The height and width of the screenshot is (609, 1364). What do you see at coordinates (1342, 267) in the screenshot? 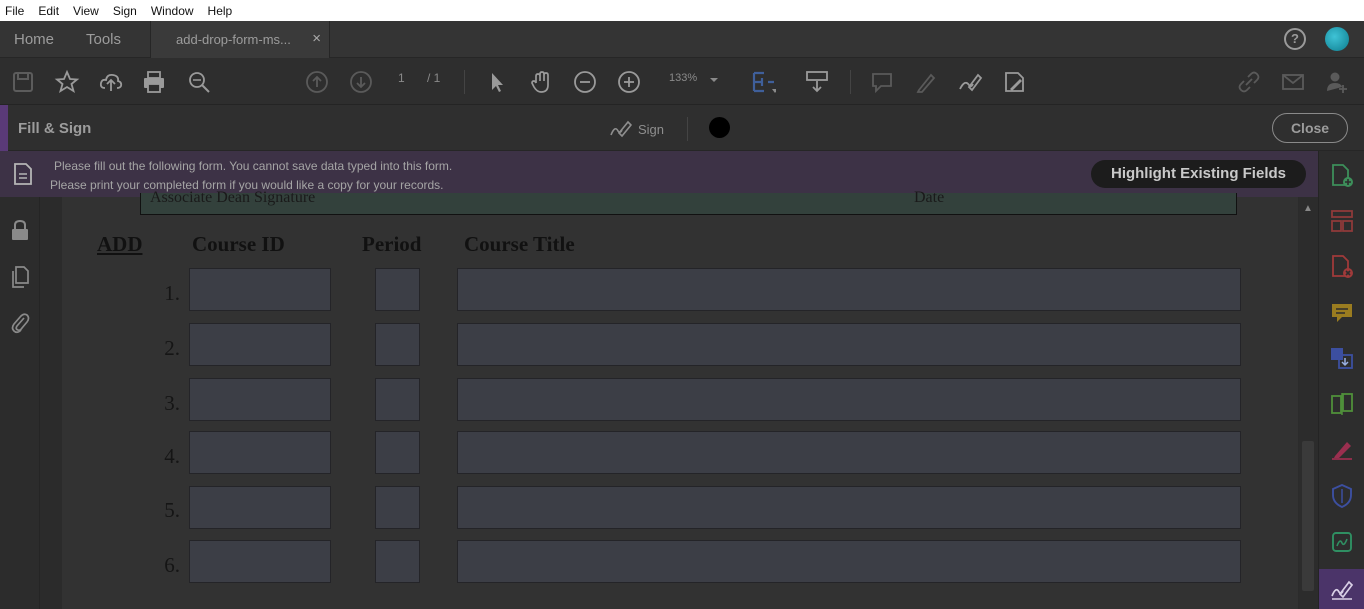
I see `export-pdf-icon` at bounding box center [1342, 267].